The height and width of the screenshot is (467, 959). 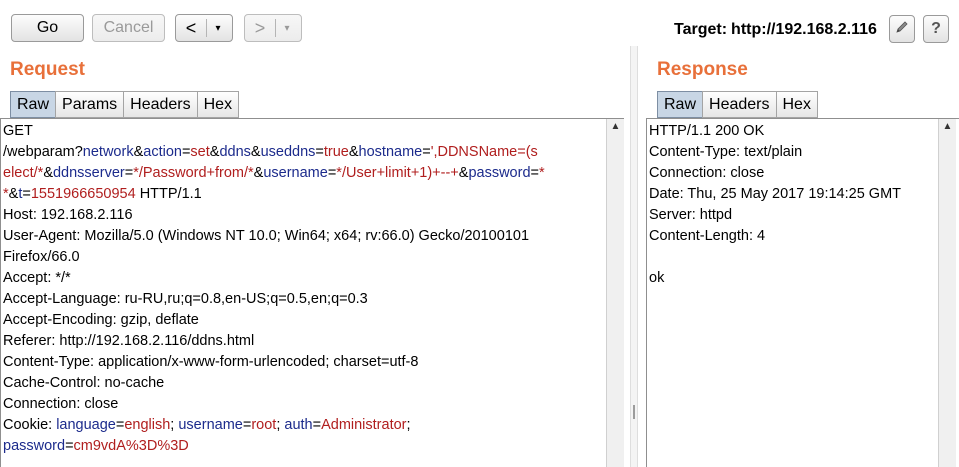 What do you see at coordinates (397, 173) in the screenshot?
I see `param-value: */User+limit+1)+--+` at bounding box center [397, 173].